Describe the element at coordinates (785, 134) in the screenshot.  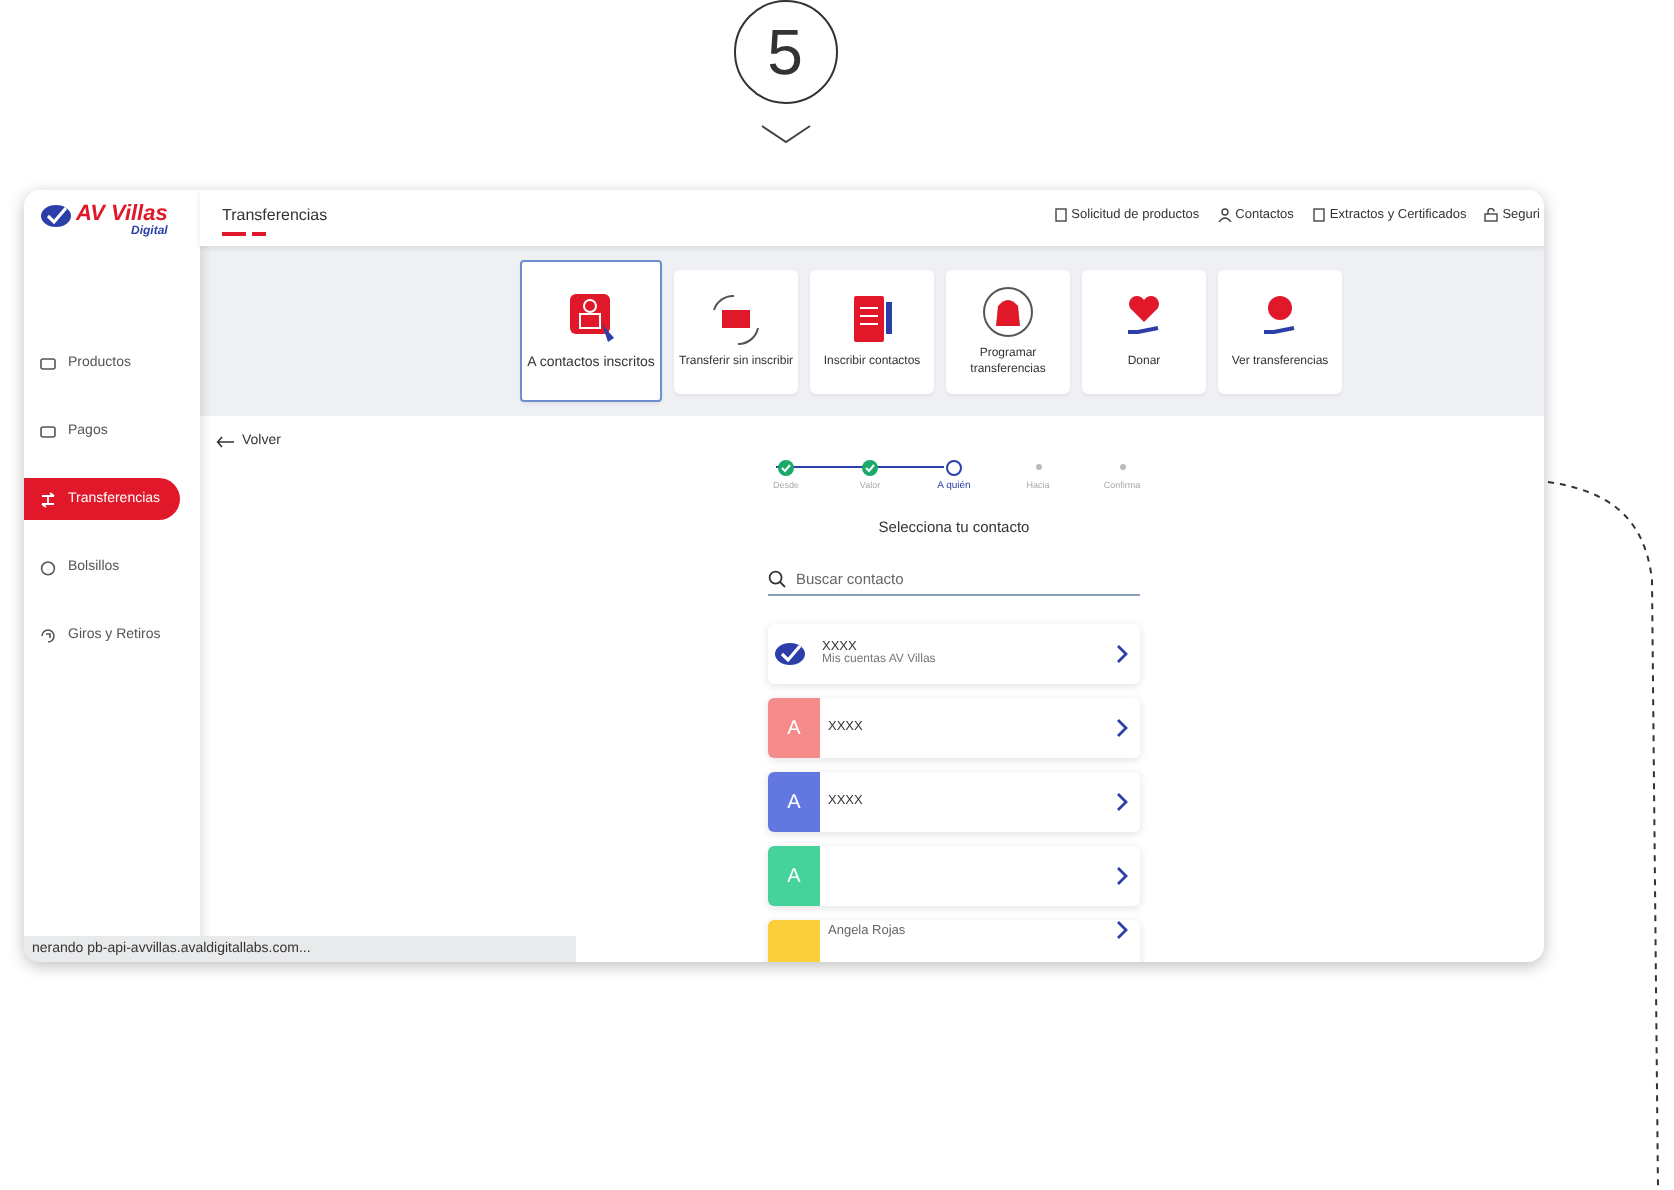
I see `chevron-down-icon` at that location.